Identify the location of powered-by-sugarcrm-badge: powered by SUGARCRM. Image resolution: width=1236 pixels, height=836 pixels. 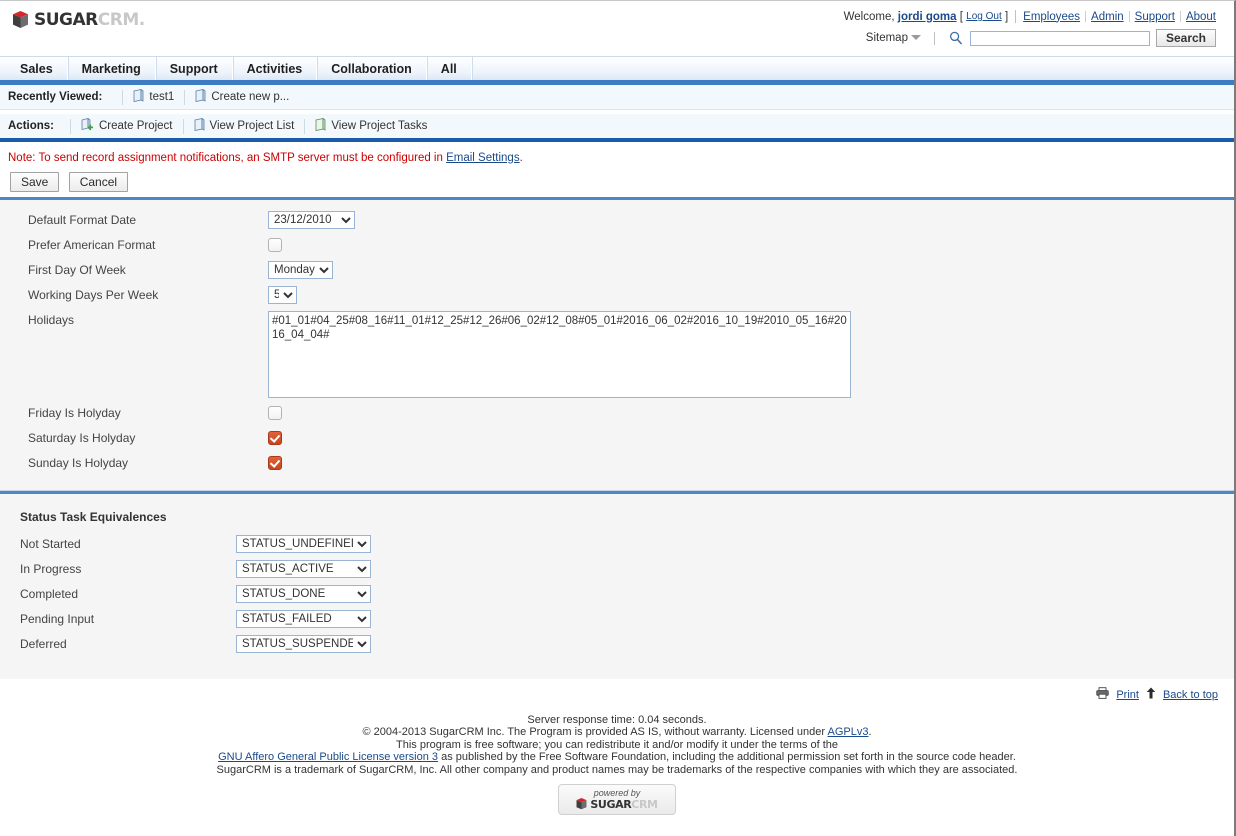
(617, 800).